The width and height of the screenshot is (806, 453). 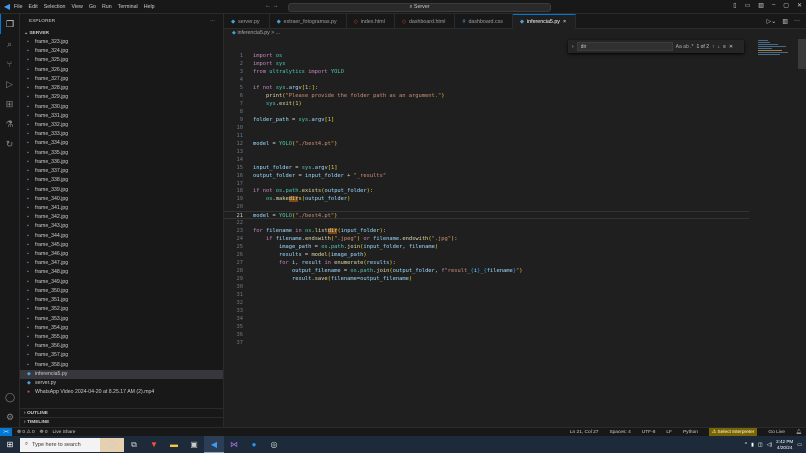 I want to click on file-item: ▪ frame_339.jpg, so click(x=121, y=190).